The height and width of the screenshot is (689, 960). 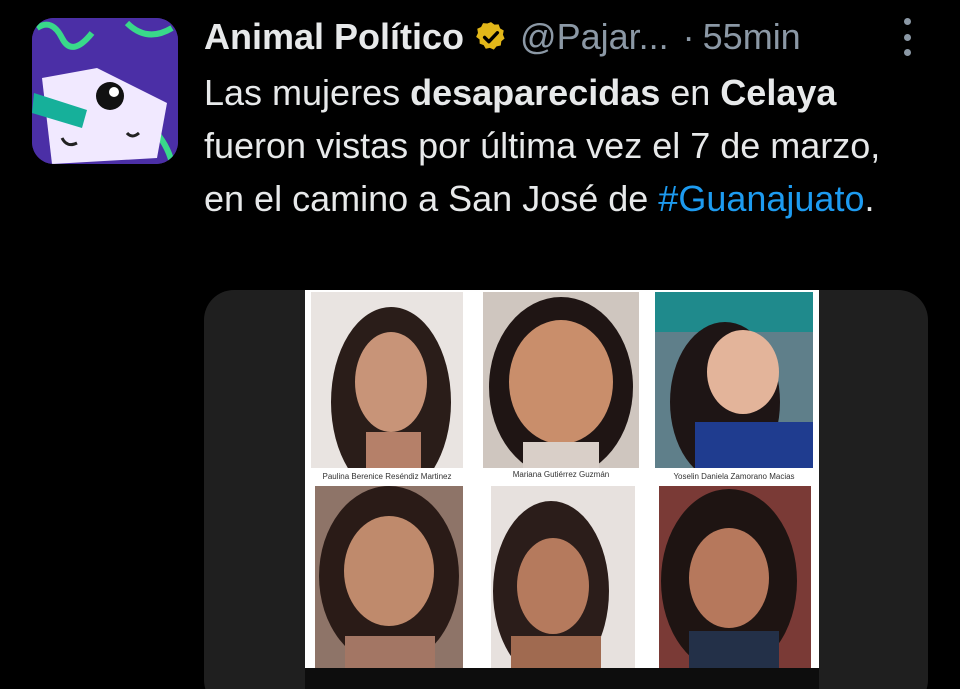 What do you see at coordinates (490, 36) in the screenshot?
I see `verified-badge-icon` at bounding box center [490, 36].